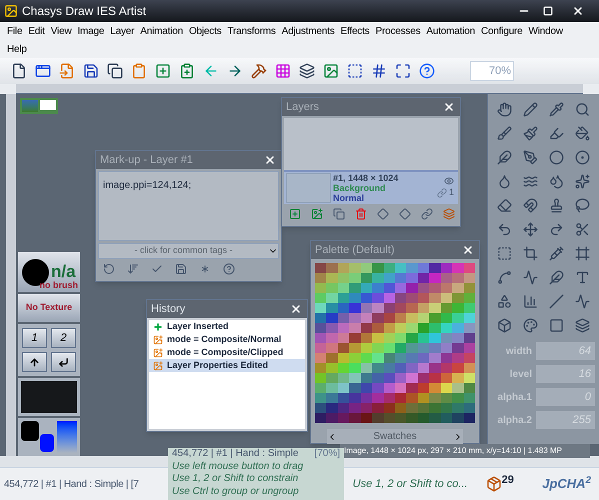 Image resolution: width=599 pixels, height=500 pixels. What do you see at coordinates (398, 31) in the screenshot?
I see `menu-item: Processes` at bounding box center [398, 31].